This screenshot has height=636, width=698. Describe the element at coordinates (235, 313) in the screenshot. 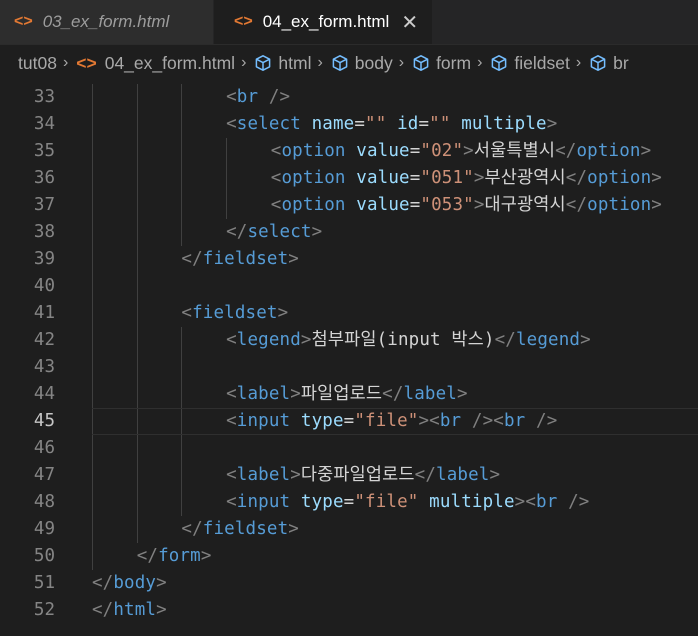

I see `code-text: <fieldset>` at that location.